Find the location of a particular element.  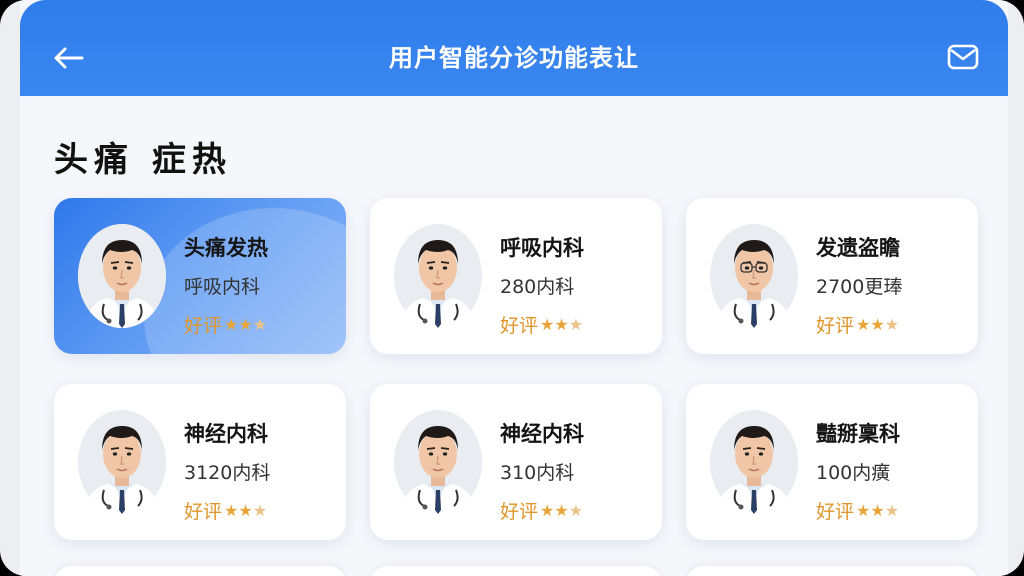

doctor-card: 呼吸内科 280内科 好评 ★ ★ ★ is located at coordinates (516, 276).